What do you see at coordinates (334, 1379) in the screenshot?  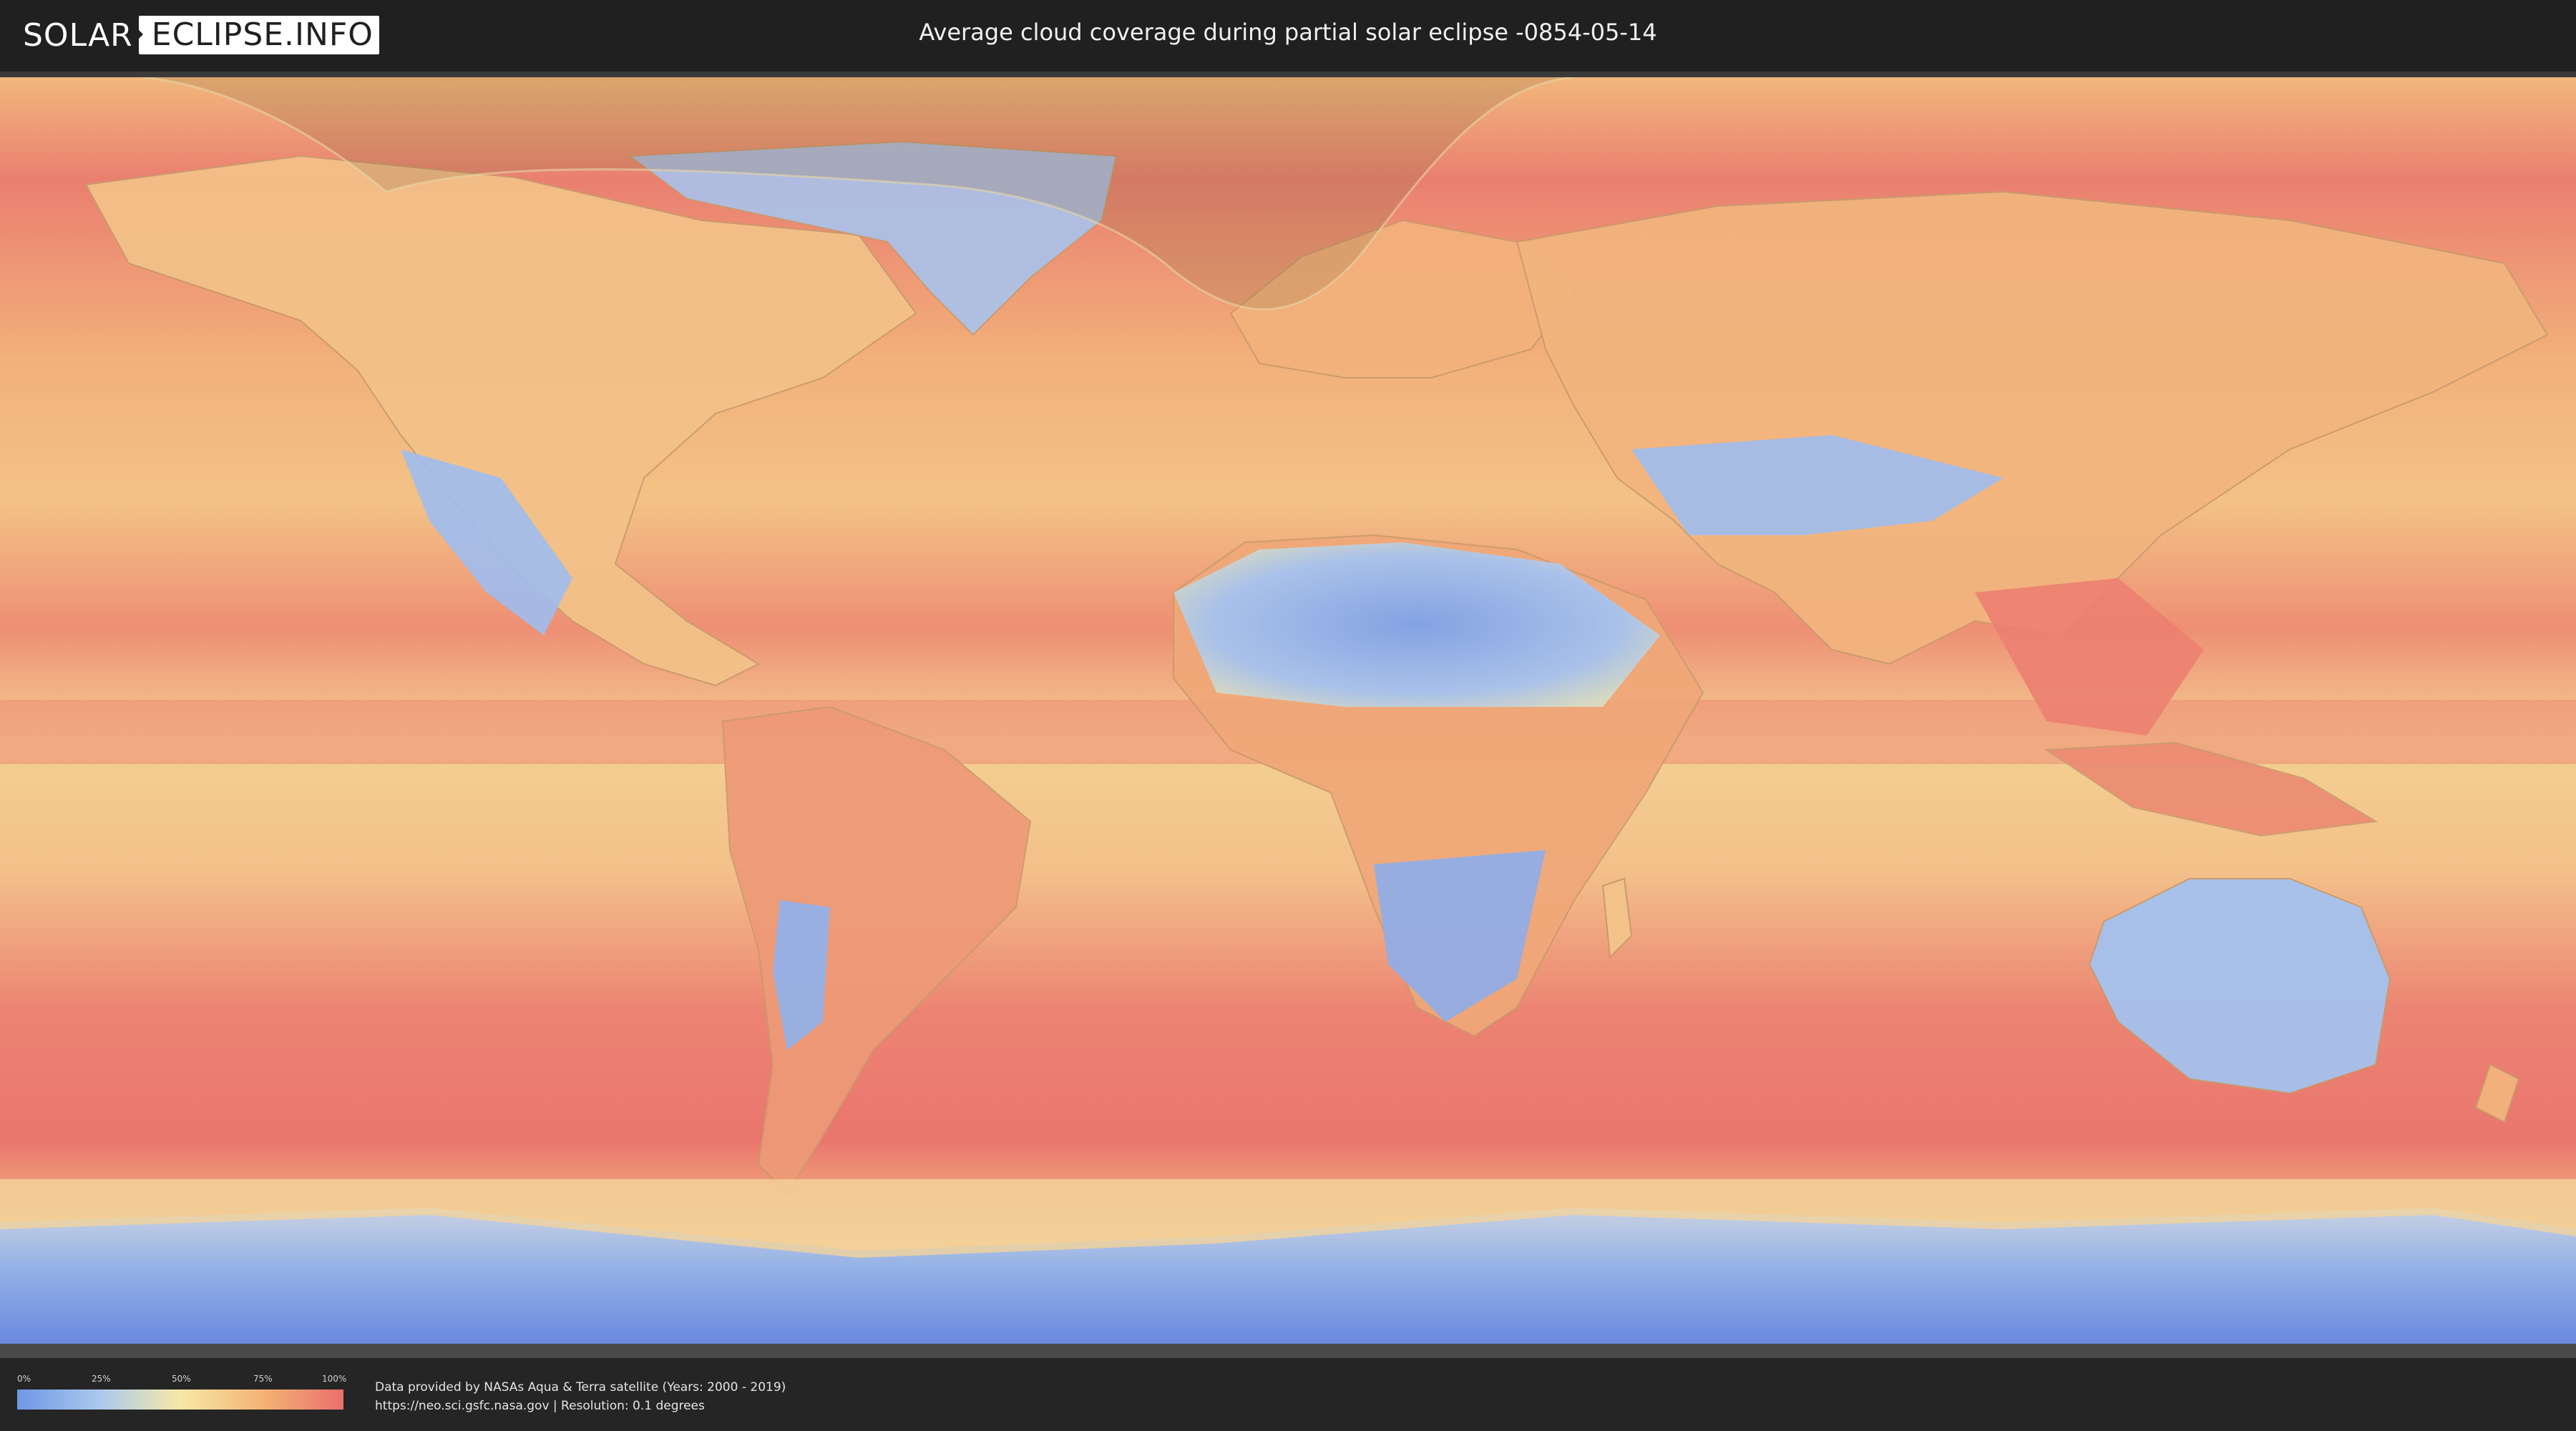 I see `legend-tick: 100%` at bounding box center [334, 1379].